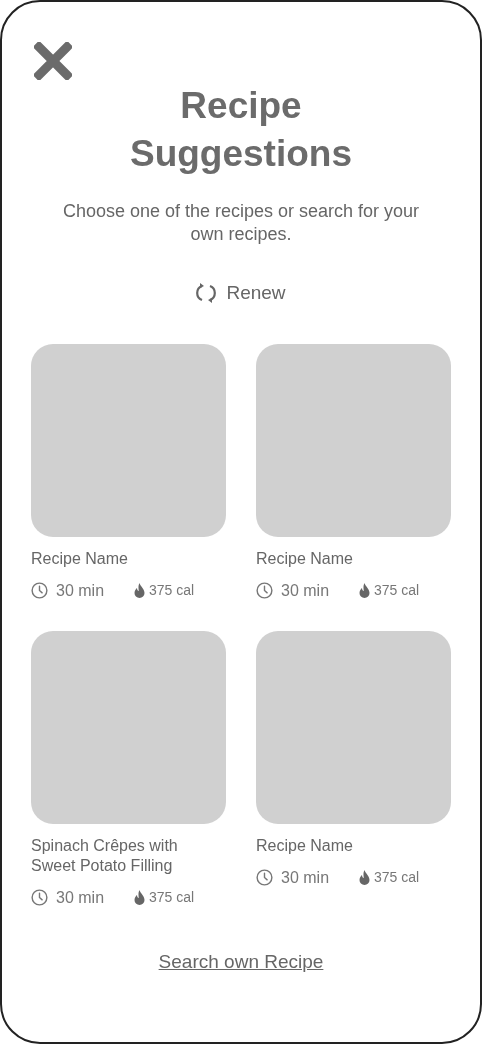 Image resolution: width=482 pixels, height=1044 pixels. I want to click on page-title: Recipe Suggestions, so click(241, 130).